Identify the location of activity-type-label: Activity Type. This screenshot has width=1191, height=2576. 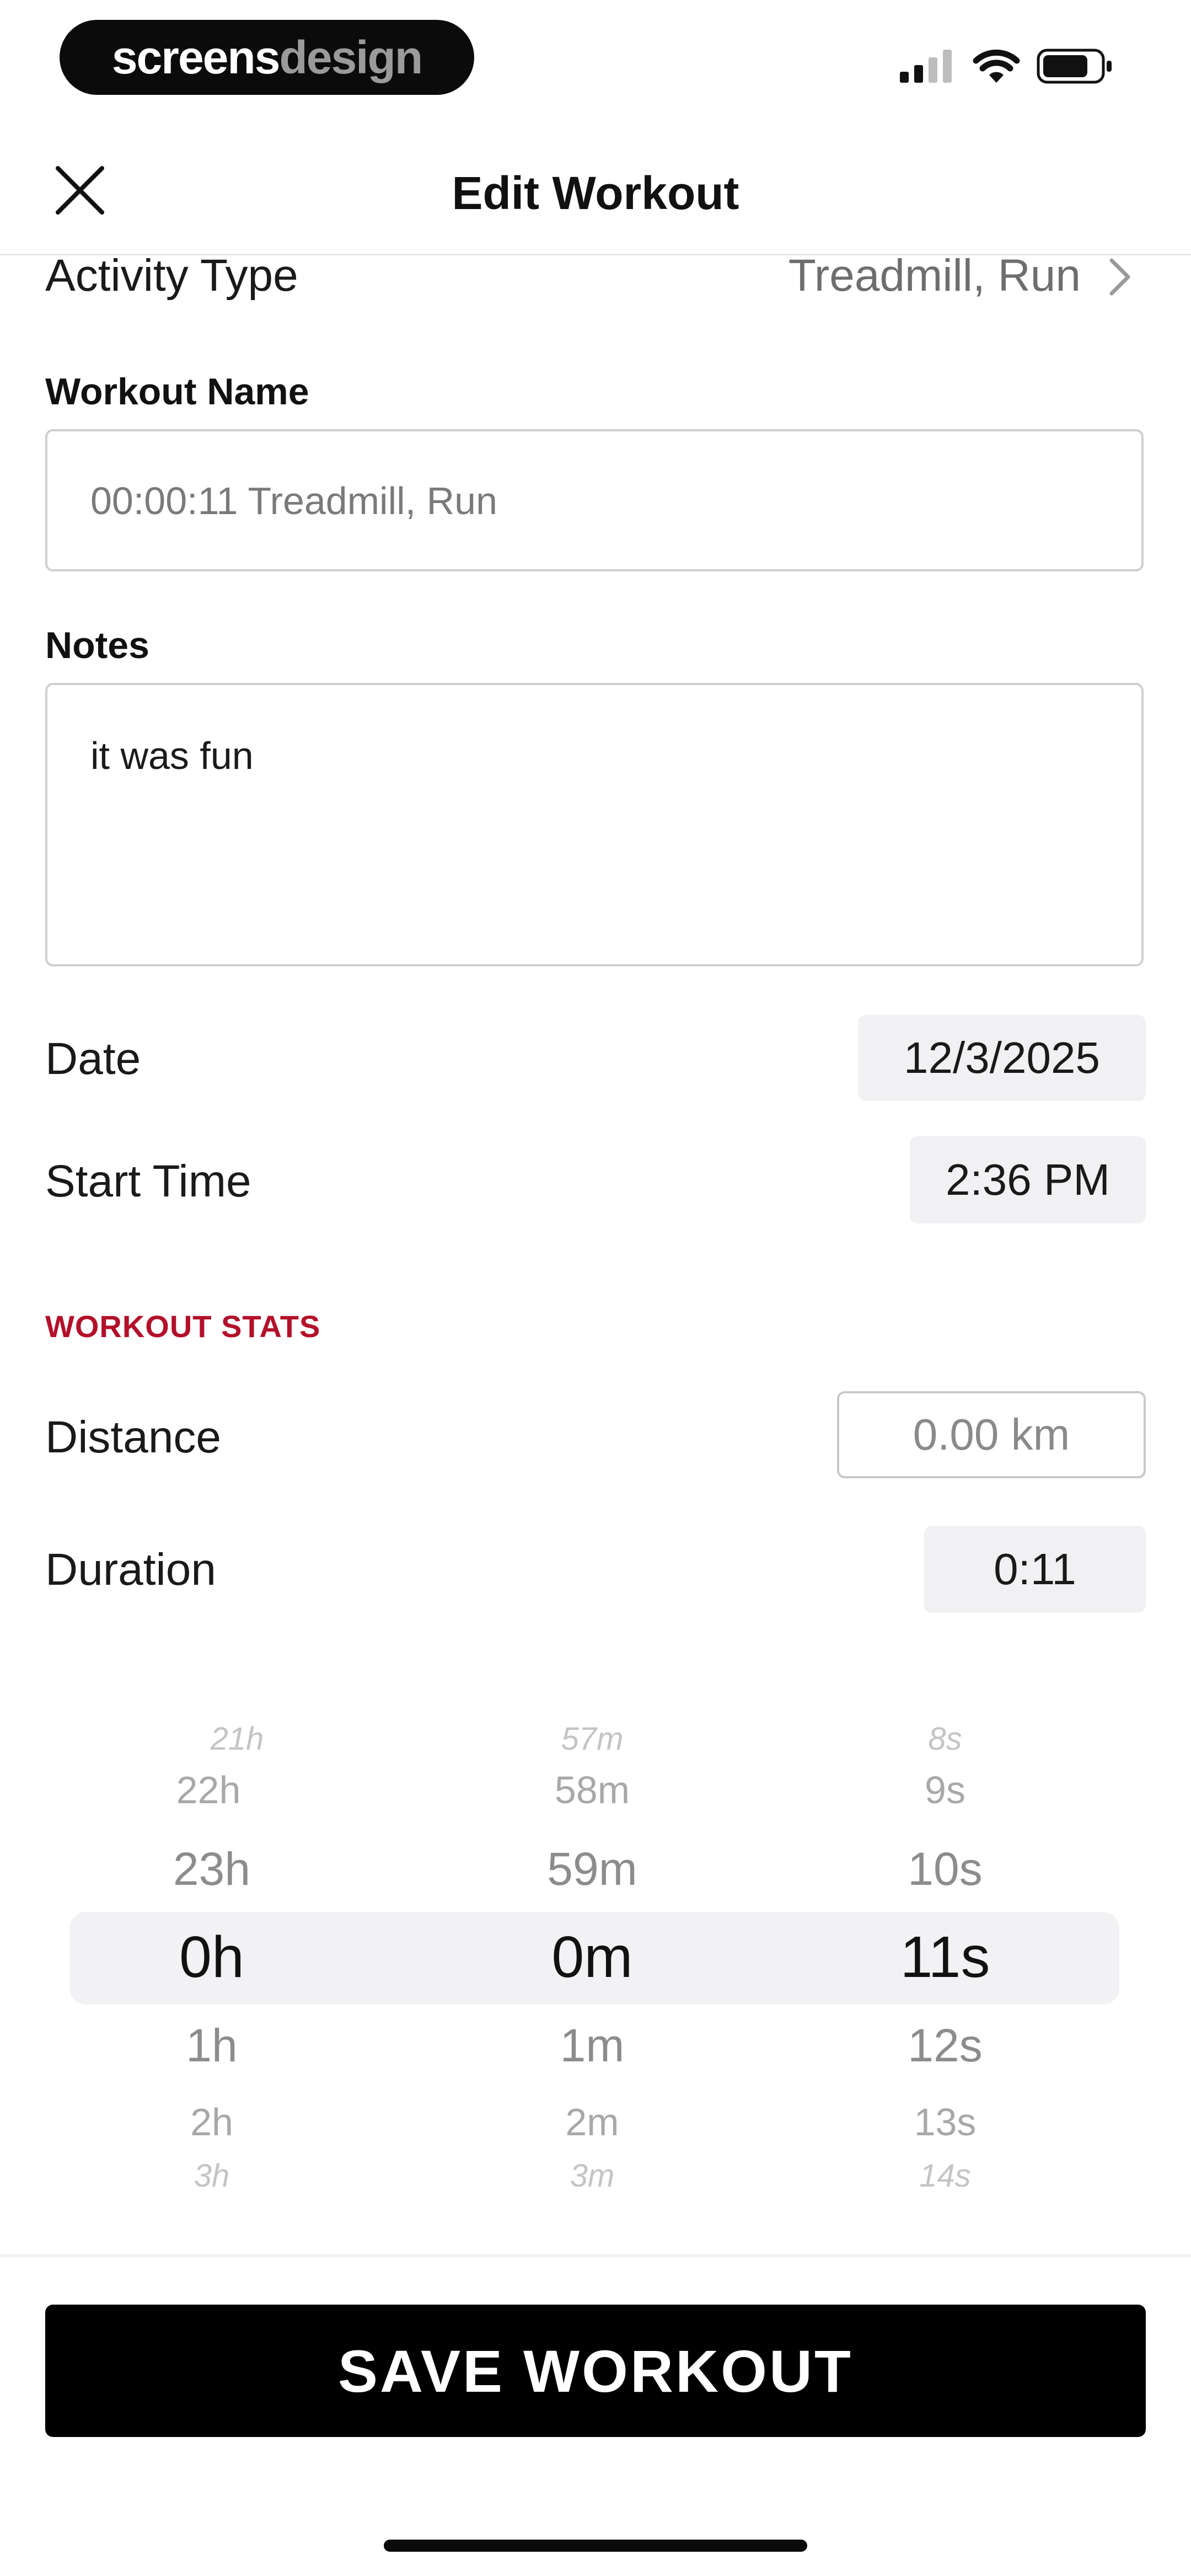
(171, 275).